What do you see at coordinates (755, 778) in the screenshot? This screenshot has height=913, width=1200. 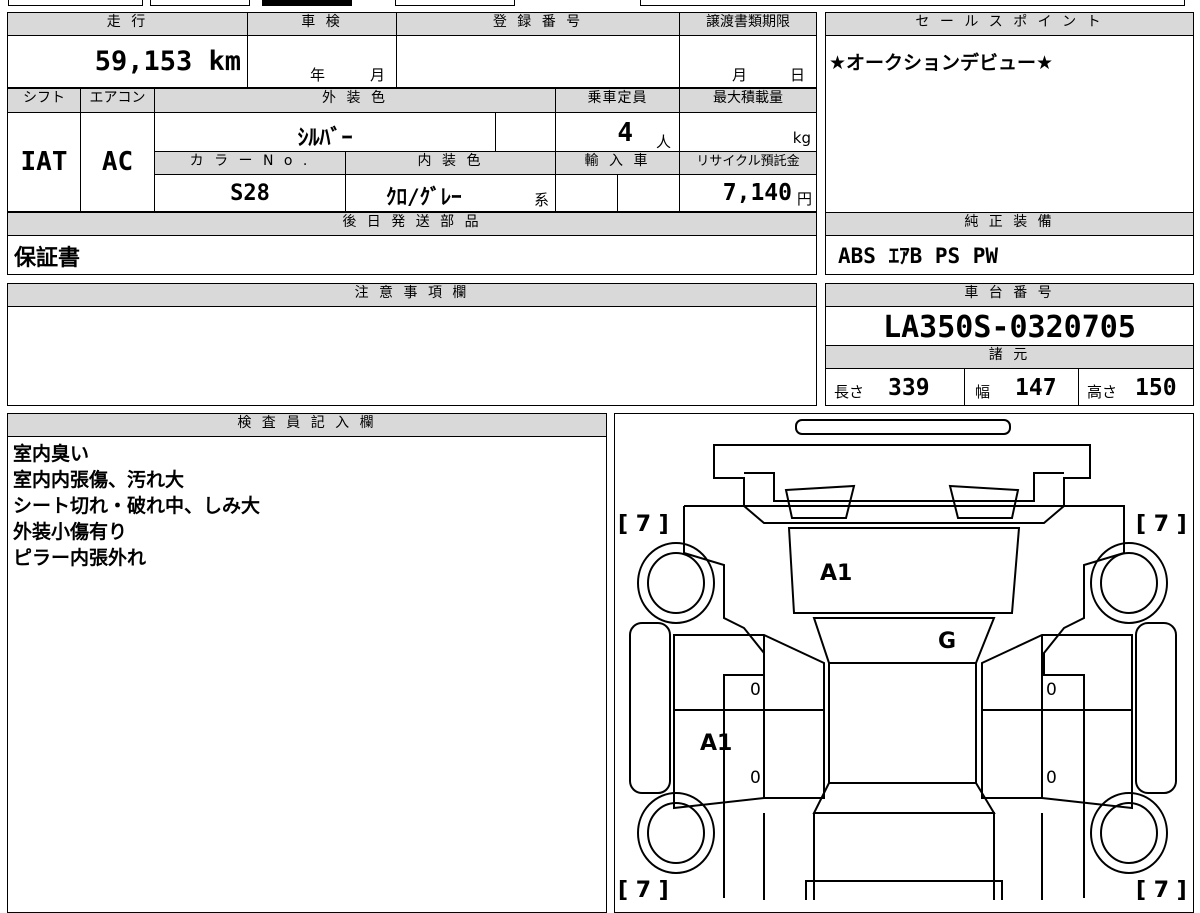 I see `left-rear-door-value: 0` at bounding box center [755, 778].